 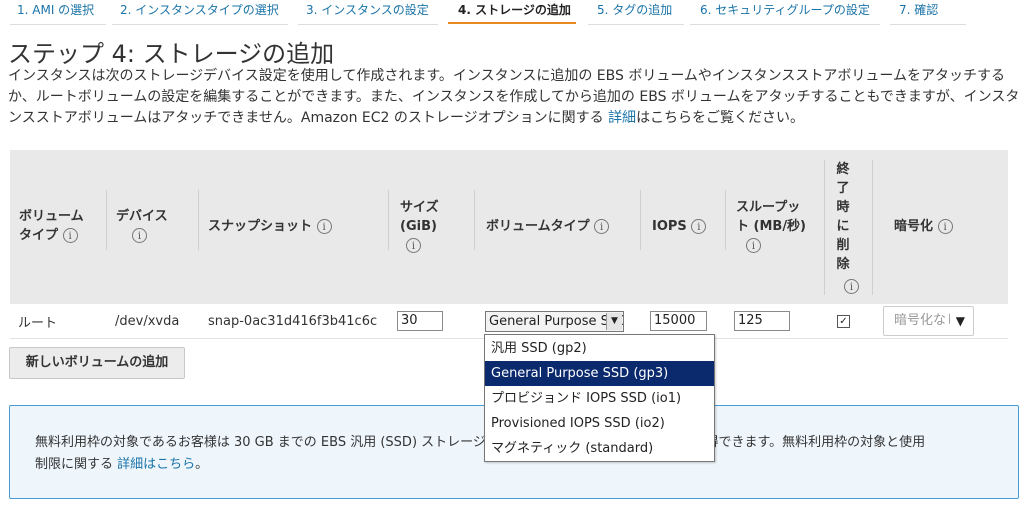 What do you see at coordinates (960, 321) in the screenshot?
I see `caret-down-icon: ▼` at bounding box center [960, 321].